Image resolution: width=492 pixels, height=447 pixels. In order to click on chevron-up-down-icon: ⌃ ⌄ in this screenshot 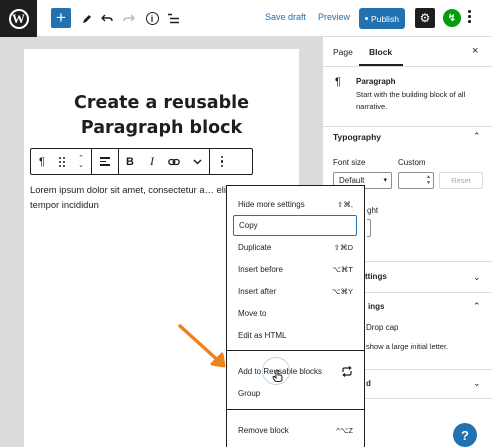, I will do `click(81, 161)`.